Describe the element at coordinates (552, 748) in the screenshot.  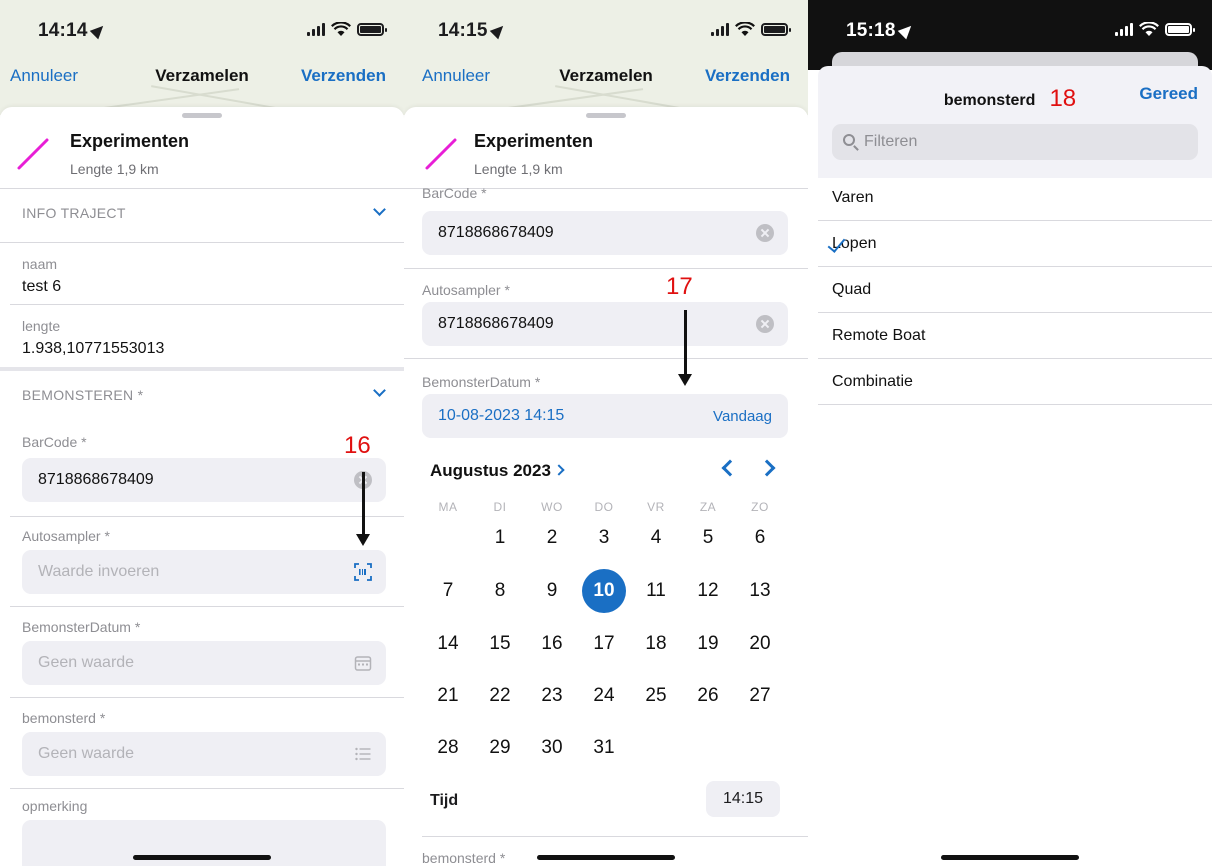
I see `calendar-day: 30` at that location.